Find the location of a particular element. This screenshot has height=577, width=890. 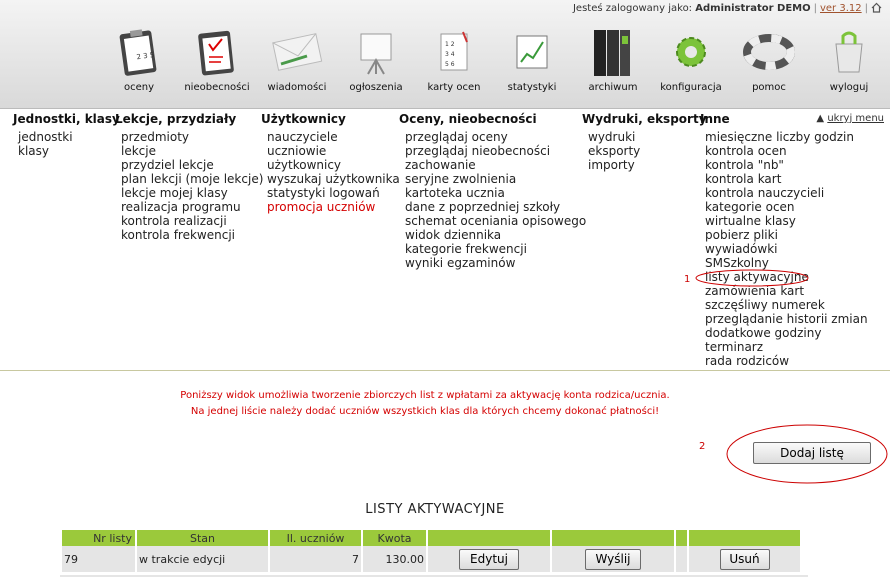

nav-nieobecnosci-label: nieobecności is located at coordinates (217, 87).